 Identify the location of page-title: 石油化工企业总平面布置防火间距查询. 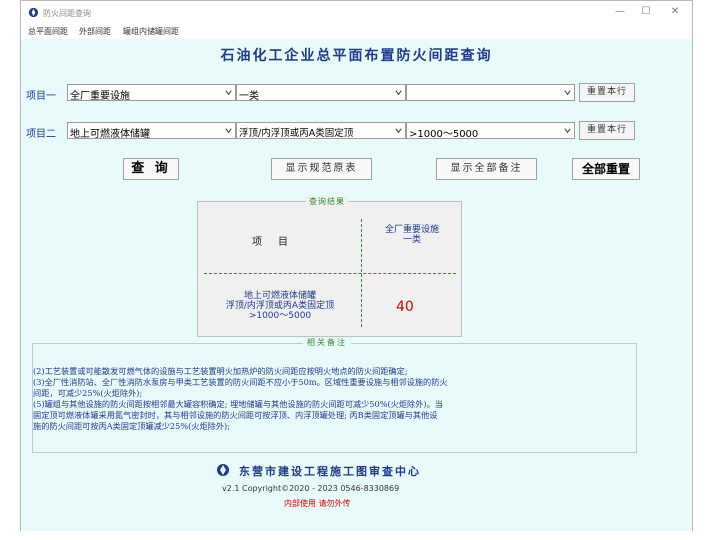
(356, 56).